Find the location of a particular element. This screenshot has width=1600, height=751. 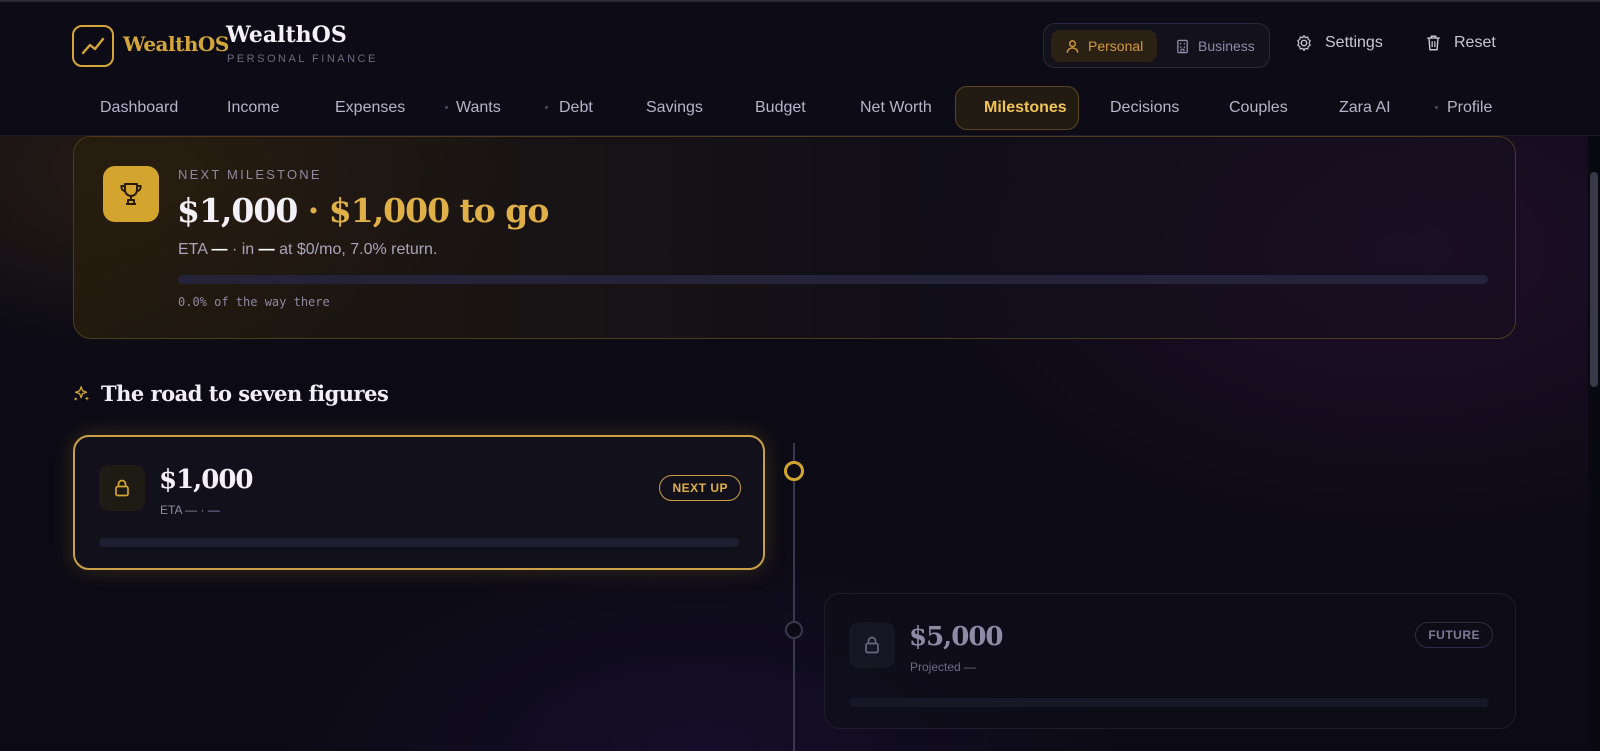

trend-up-icon is located at coordinates (93, 46).